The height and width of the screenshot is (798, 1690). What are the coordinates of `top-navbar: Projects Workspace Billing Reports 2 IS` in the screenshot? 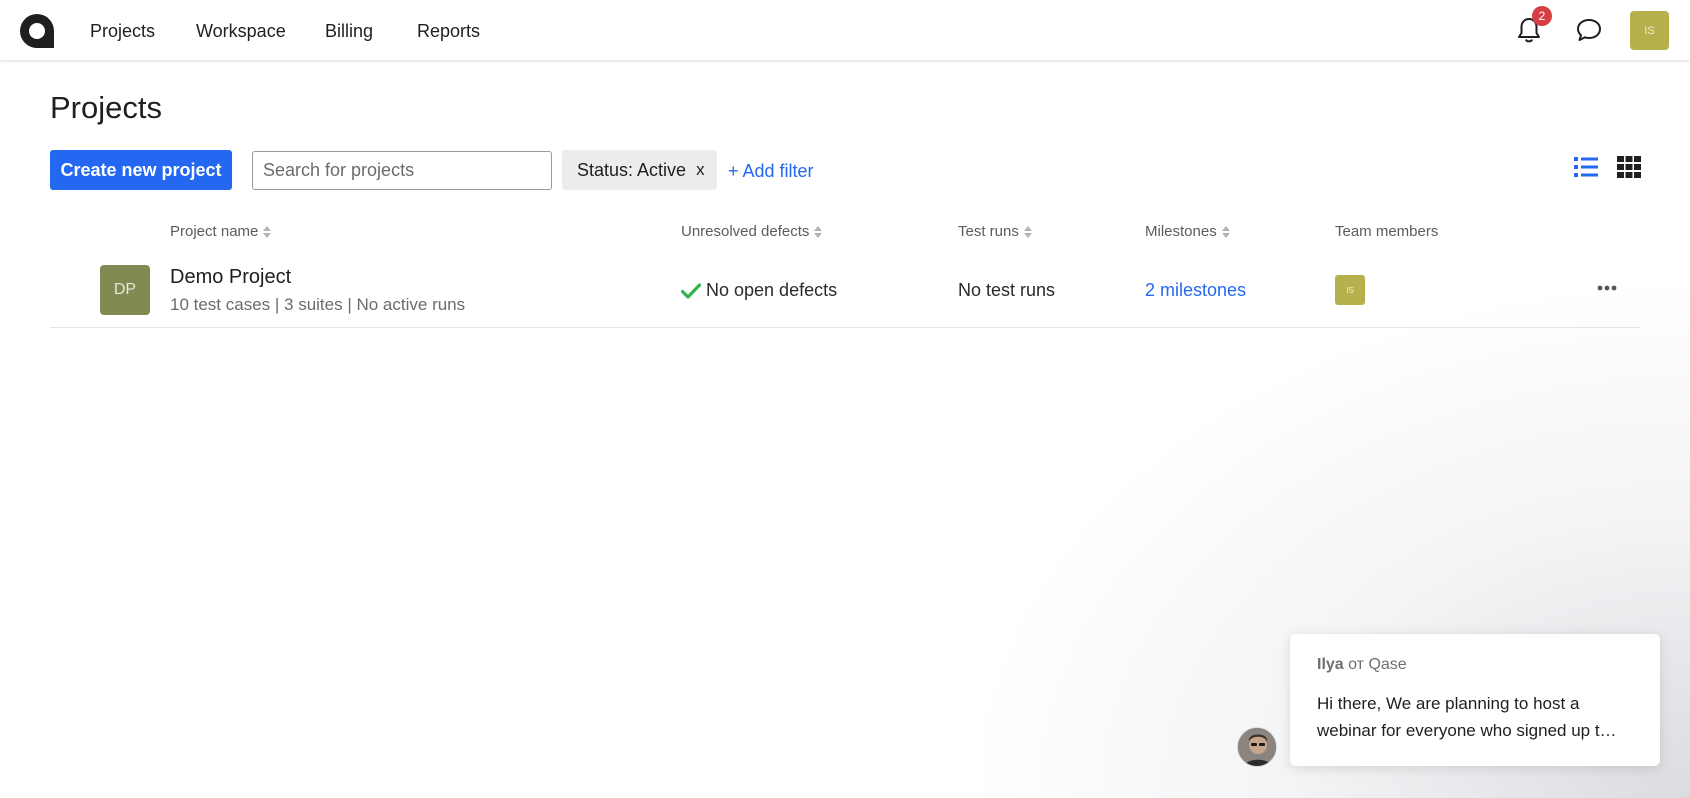 It's located at (845, 30).